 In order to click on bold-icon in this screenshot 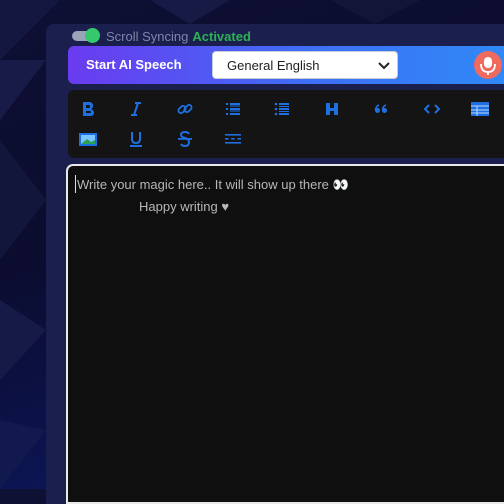, I will do `click(88, 109)`.